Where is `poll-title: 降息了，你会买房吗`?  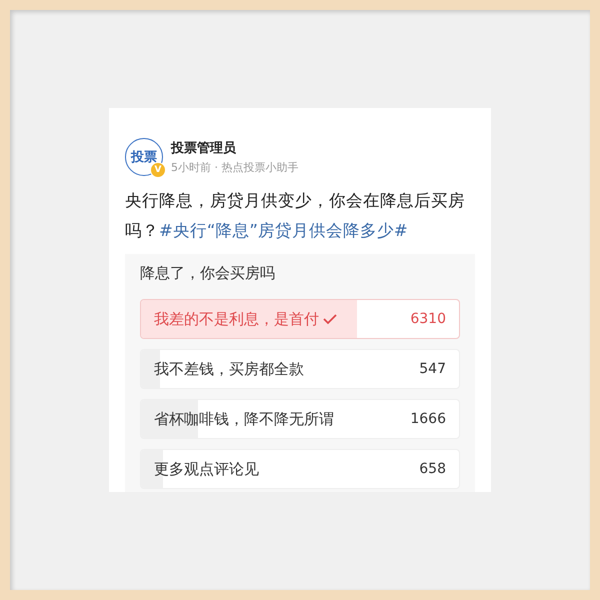
poll-title: 降息了，你会买房吗 is located at coordinates (208, 273).